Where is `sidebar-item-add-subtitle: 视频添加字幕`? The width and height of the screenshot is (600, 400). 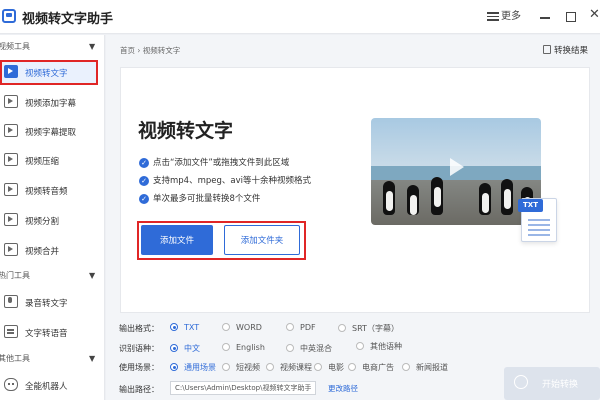
sidebar-item-add-subtitle: 视频添加字幕 is located at coordinates (49, 102).